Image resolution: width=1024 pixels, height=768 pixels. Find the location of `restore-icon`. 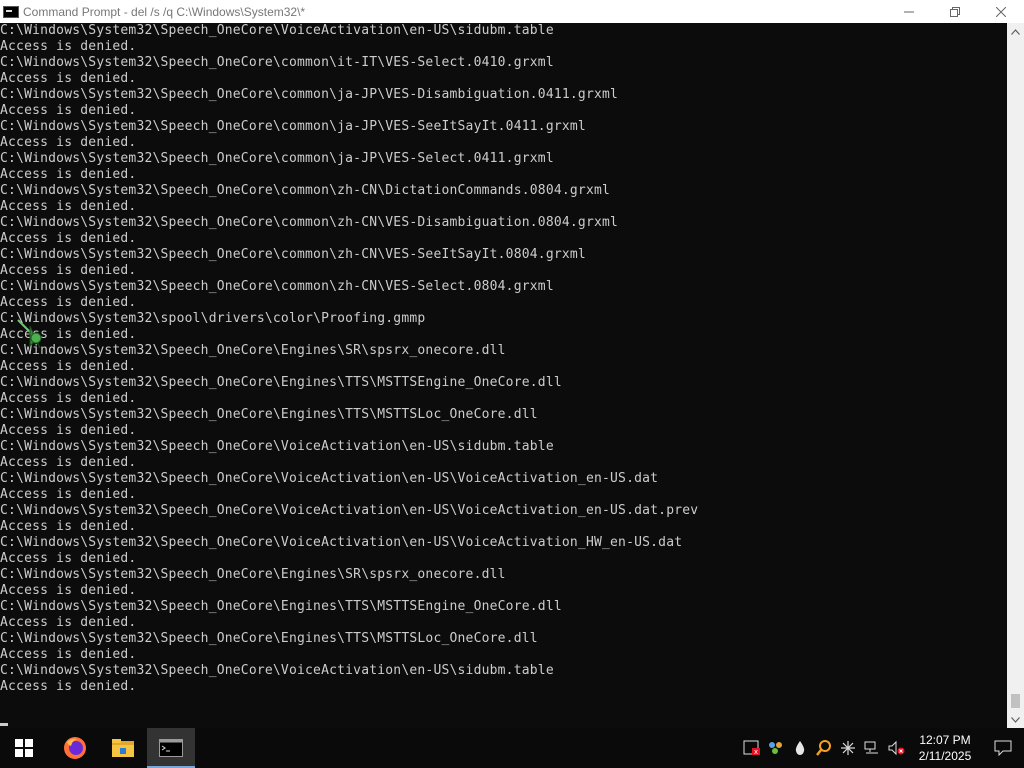

restore-icon is located at coordinates (955, 11).